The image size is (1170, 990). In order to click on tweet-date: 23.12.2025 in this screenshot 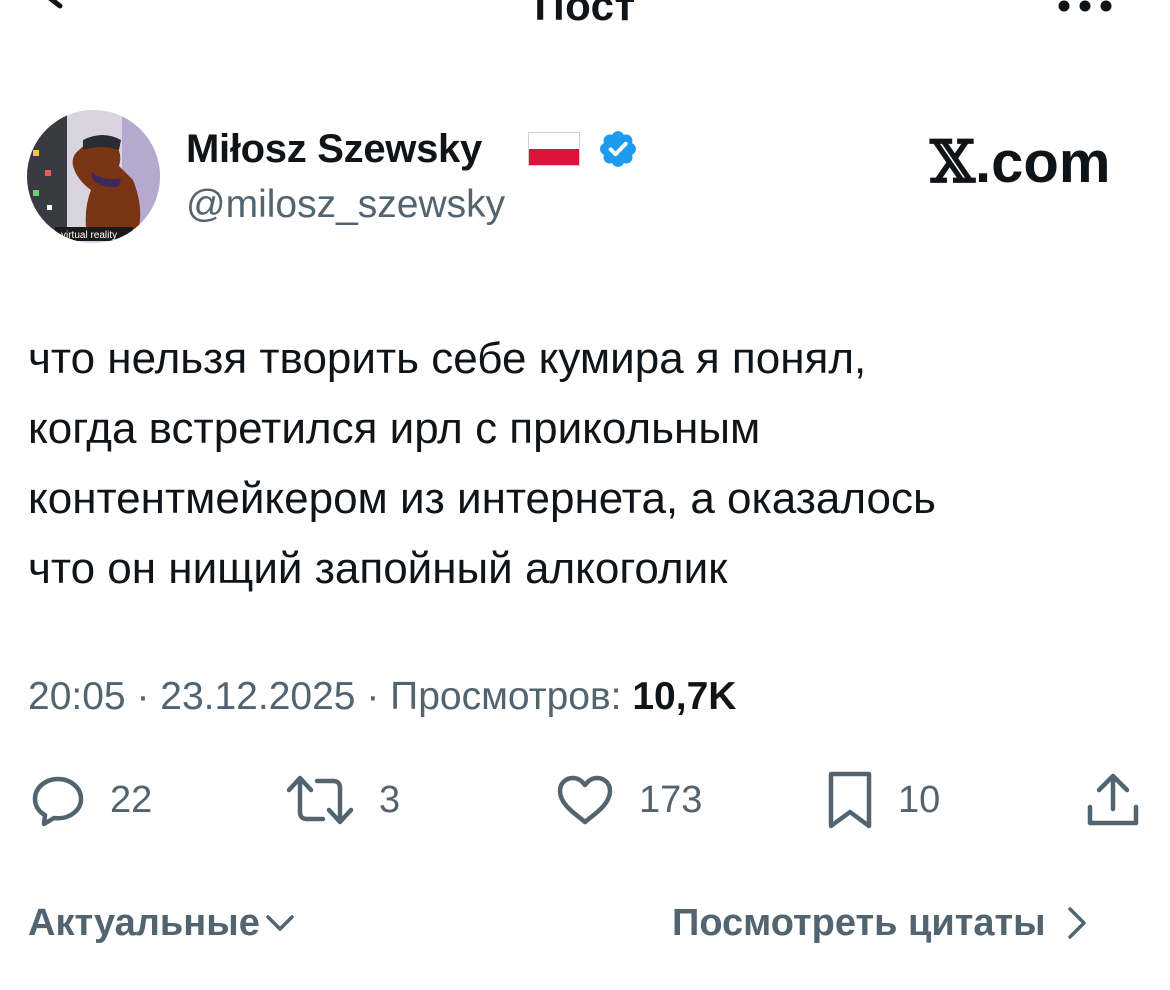, I will do `click(257, 696)`.